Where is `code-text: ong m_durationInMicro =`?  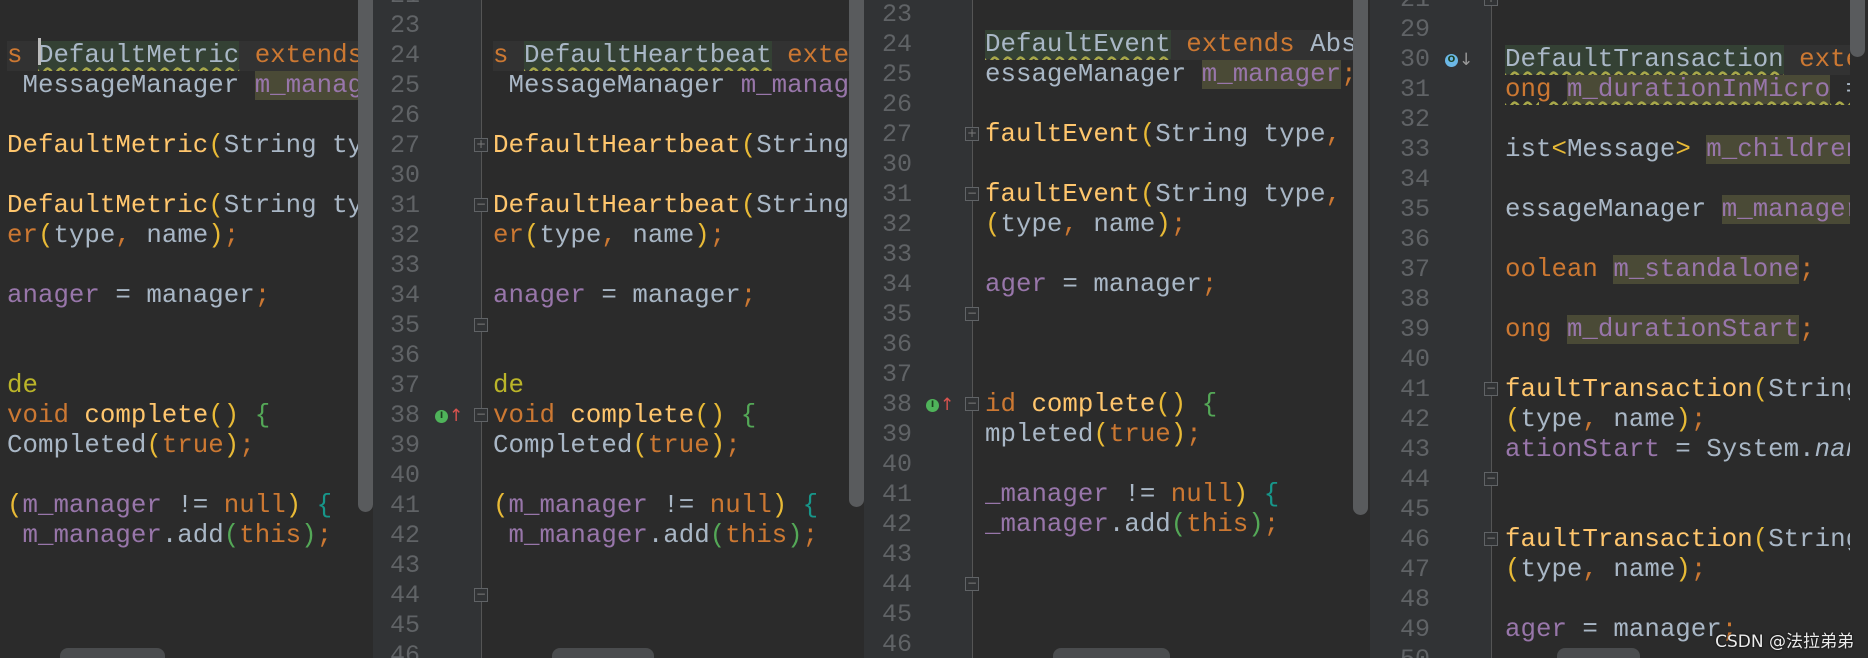
code-text: ong m_durationInMicro = is located at coordinates (1677, 90).